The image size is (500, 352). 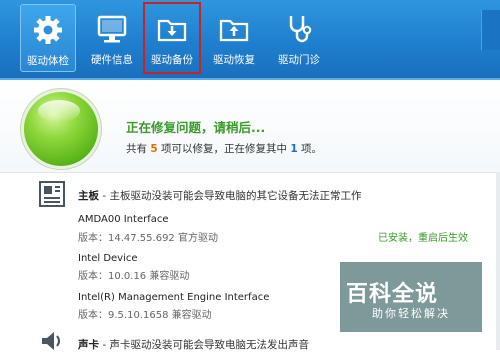 I want to click on device-name: AMDA00 Interface, so click(x=123, y=219).